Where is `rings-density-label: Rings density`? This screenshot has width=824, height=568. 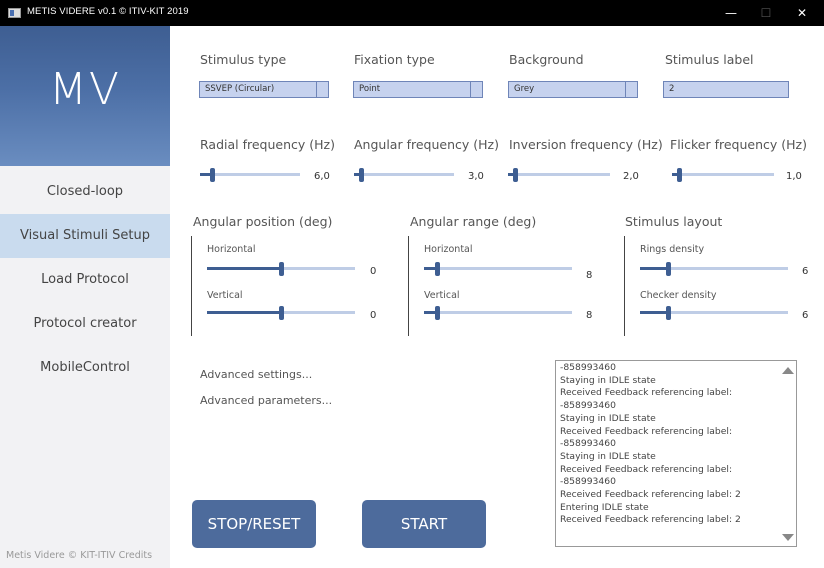
rings-density-label: Rings density is located at coordinates (672, 249).